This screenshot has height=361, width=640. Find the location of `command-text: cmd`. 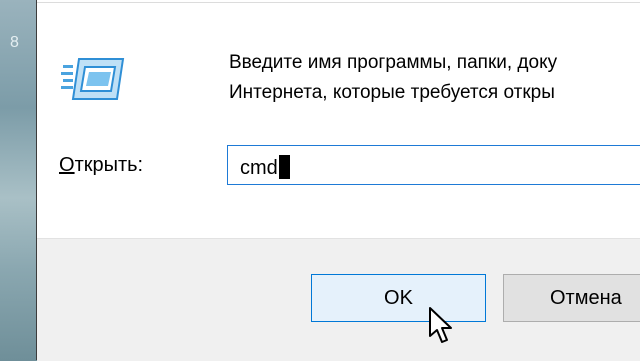

command-text: cmd is located at coordinates (265, 167).